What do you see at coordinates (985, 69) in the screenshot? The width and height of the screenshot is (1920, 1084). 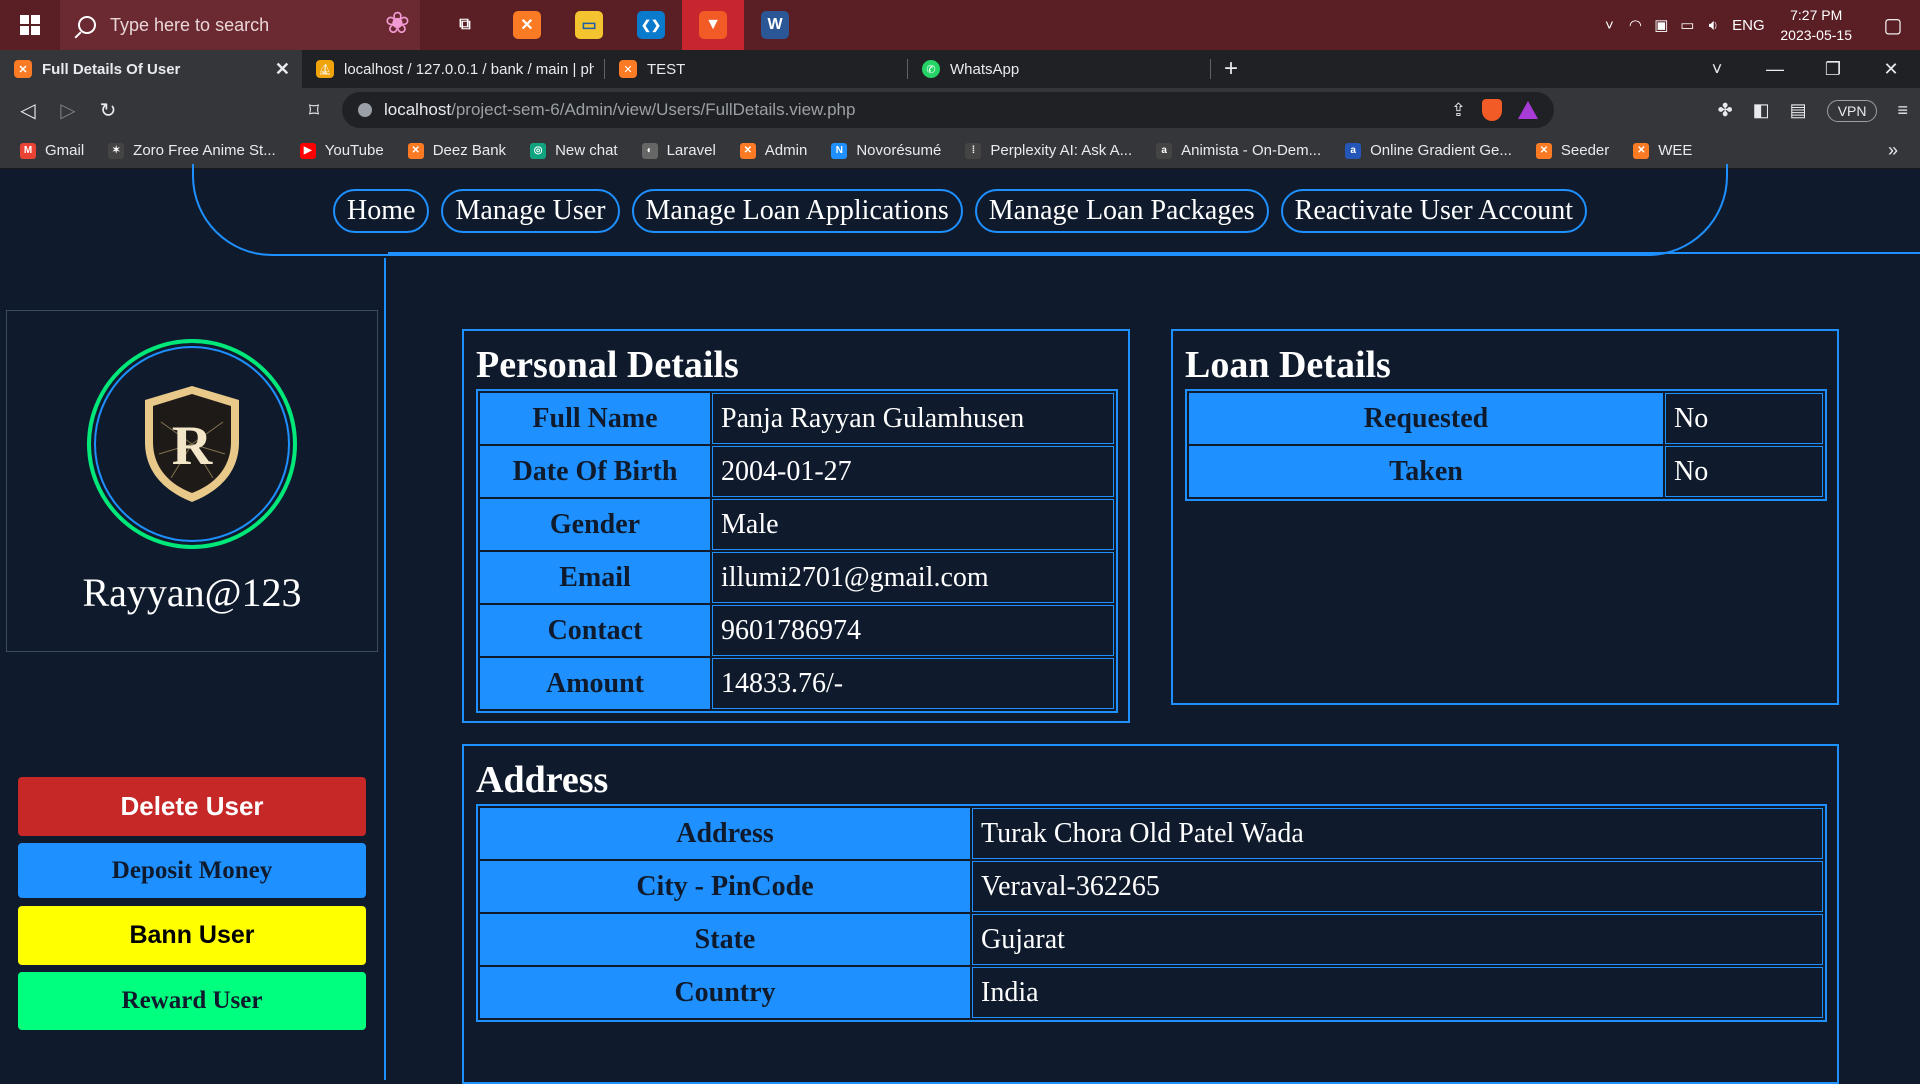 I see `tab-label: WhatsApp` at bounding box center [985, 69].